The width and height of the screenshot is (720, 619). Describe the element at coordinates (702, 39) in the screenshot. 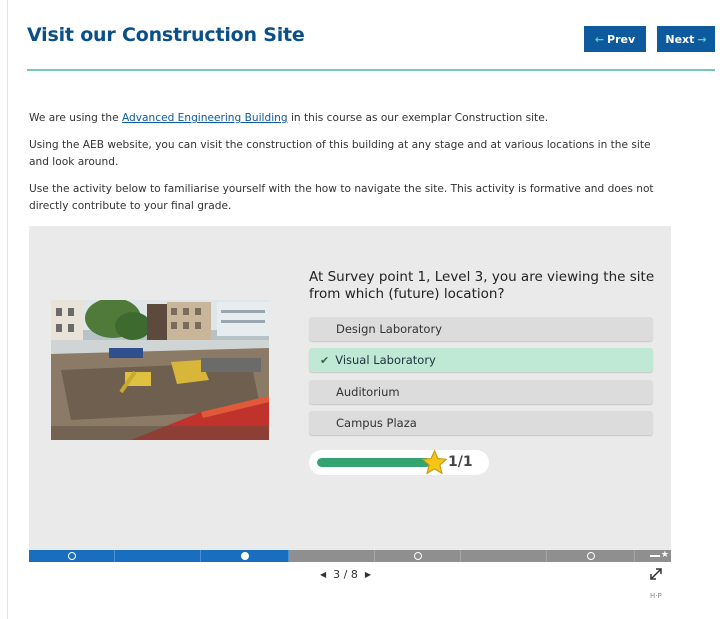

I see `arrow-right-icon: →` at that location.